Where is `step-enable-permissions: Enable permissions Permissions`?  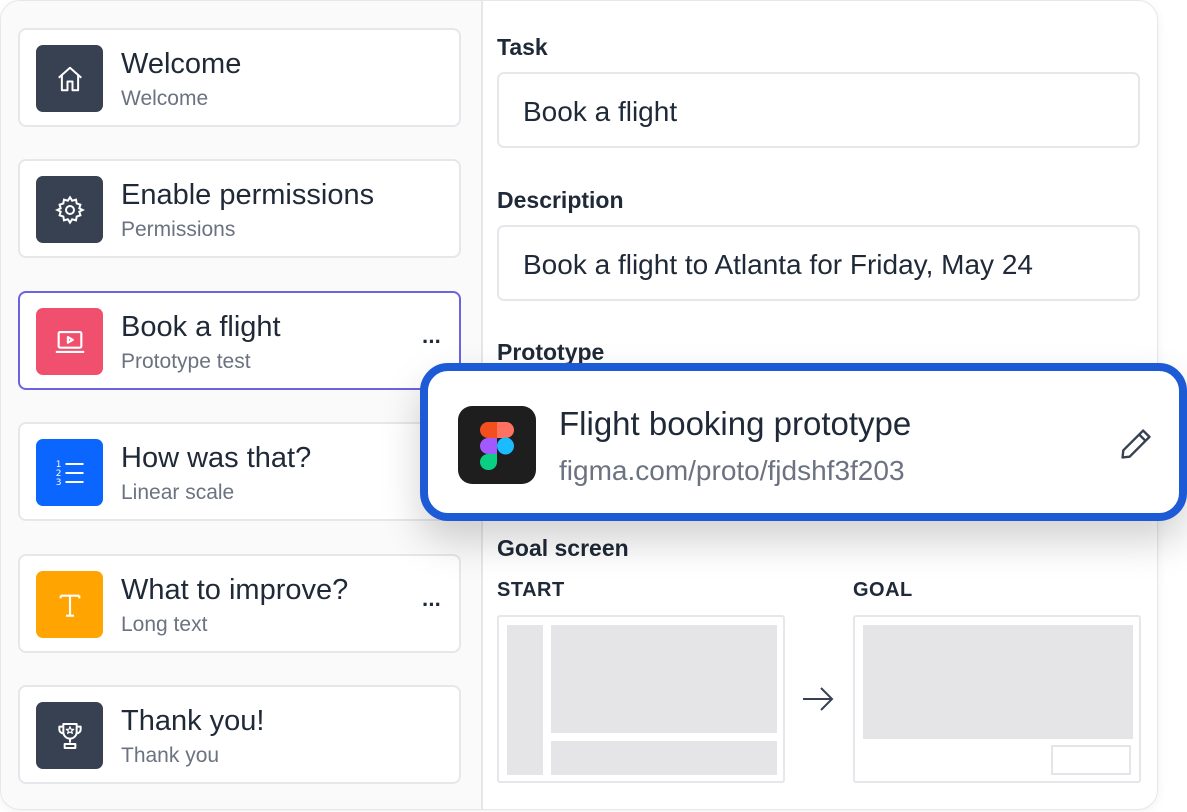
step-enable-permissions: Enable permissions Permissions is located at coordinates (239, 208).